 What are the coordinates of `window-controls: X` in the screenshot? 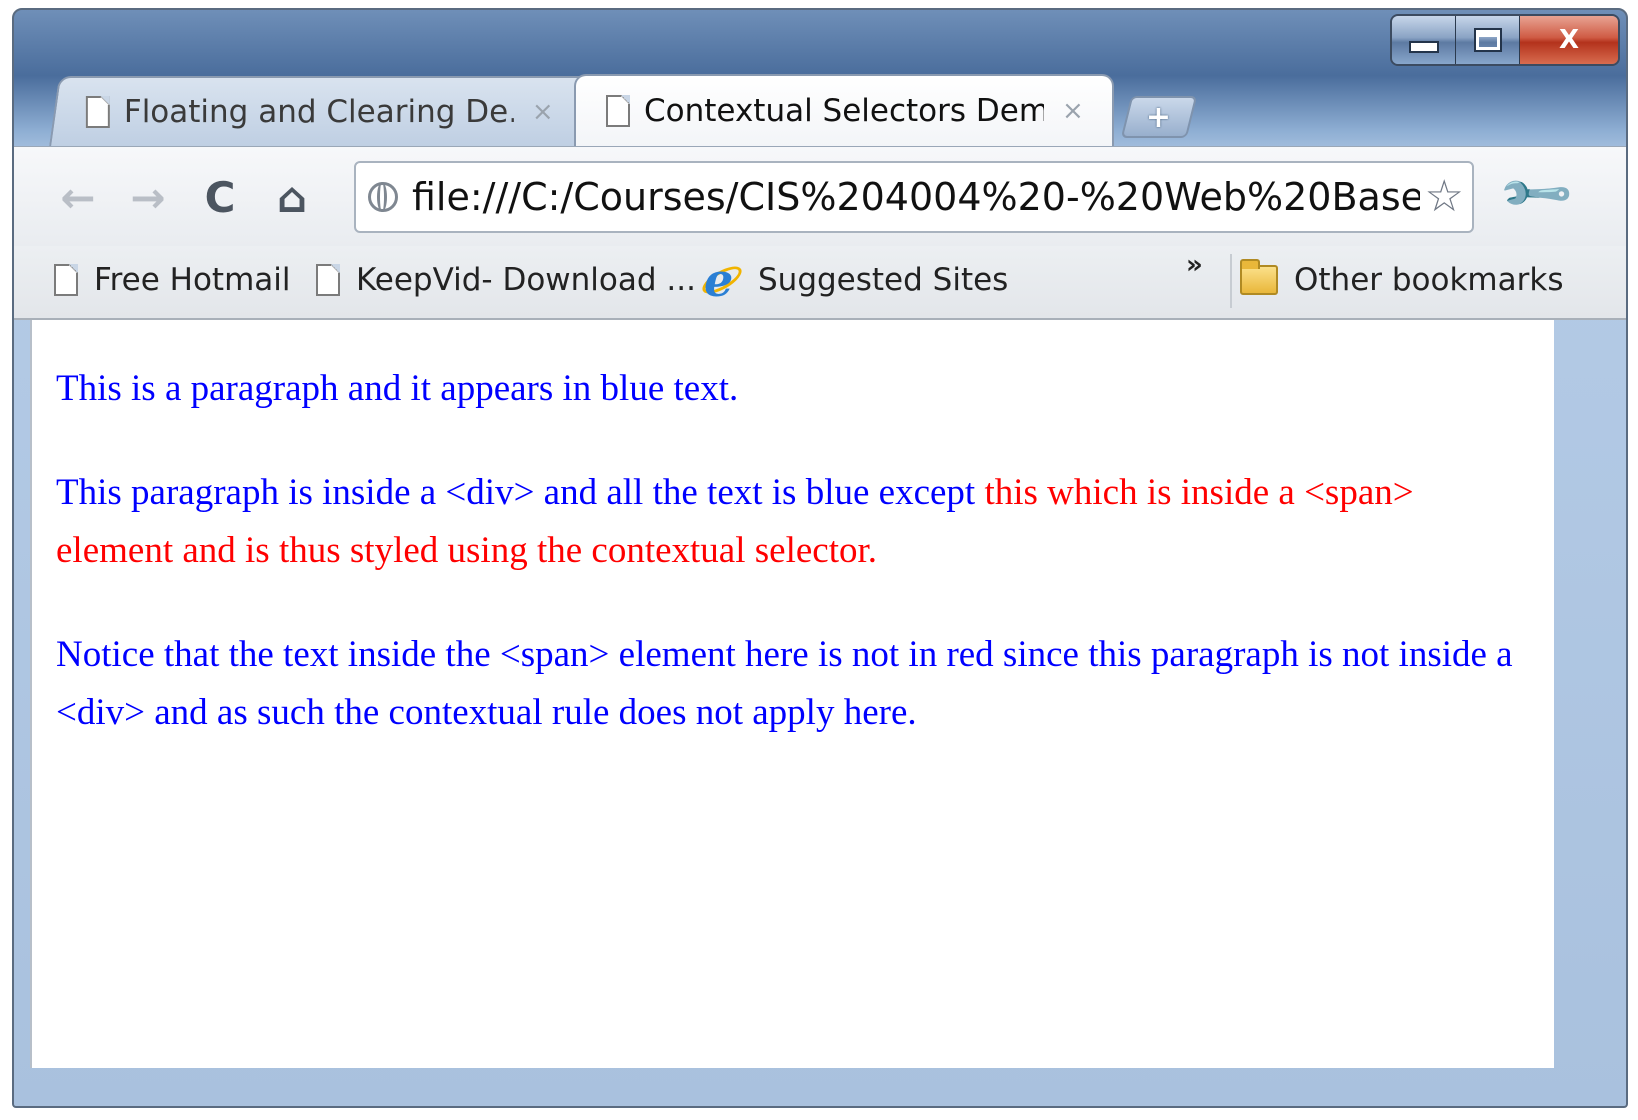 It's located at (1505, 40).